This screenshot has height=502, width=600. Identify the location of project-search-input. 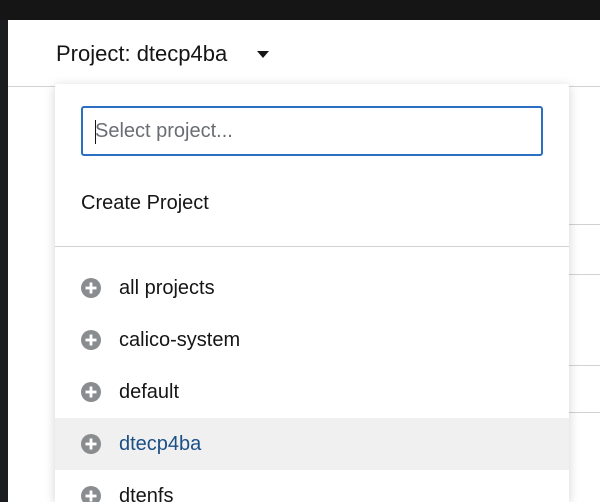
(312, 131).